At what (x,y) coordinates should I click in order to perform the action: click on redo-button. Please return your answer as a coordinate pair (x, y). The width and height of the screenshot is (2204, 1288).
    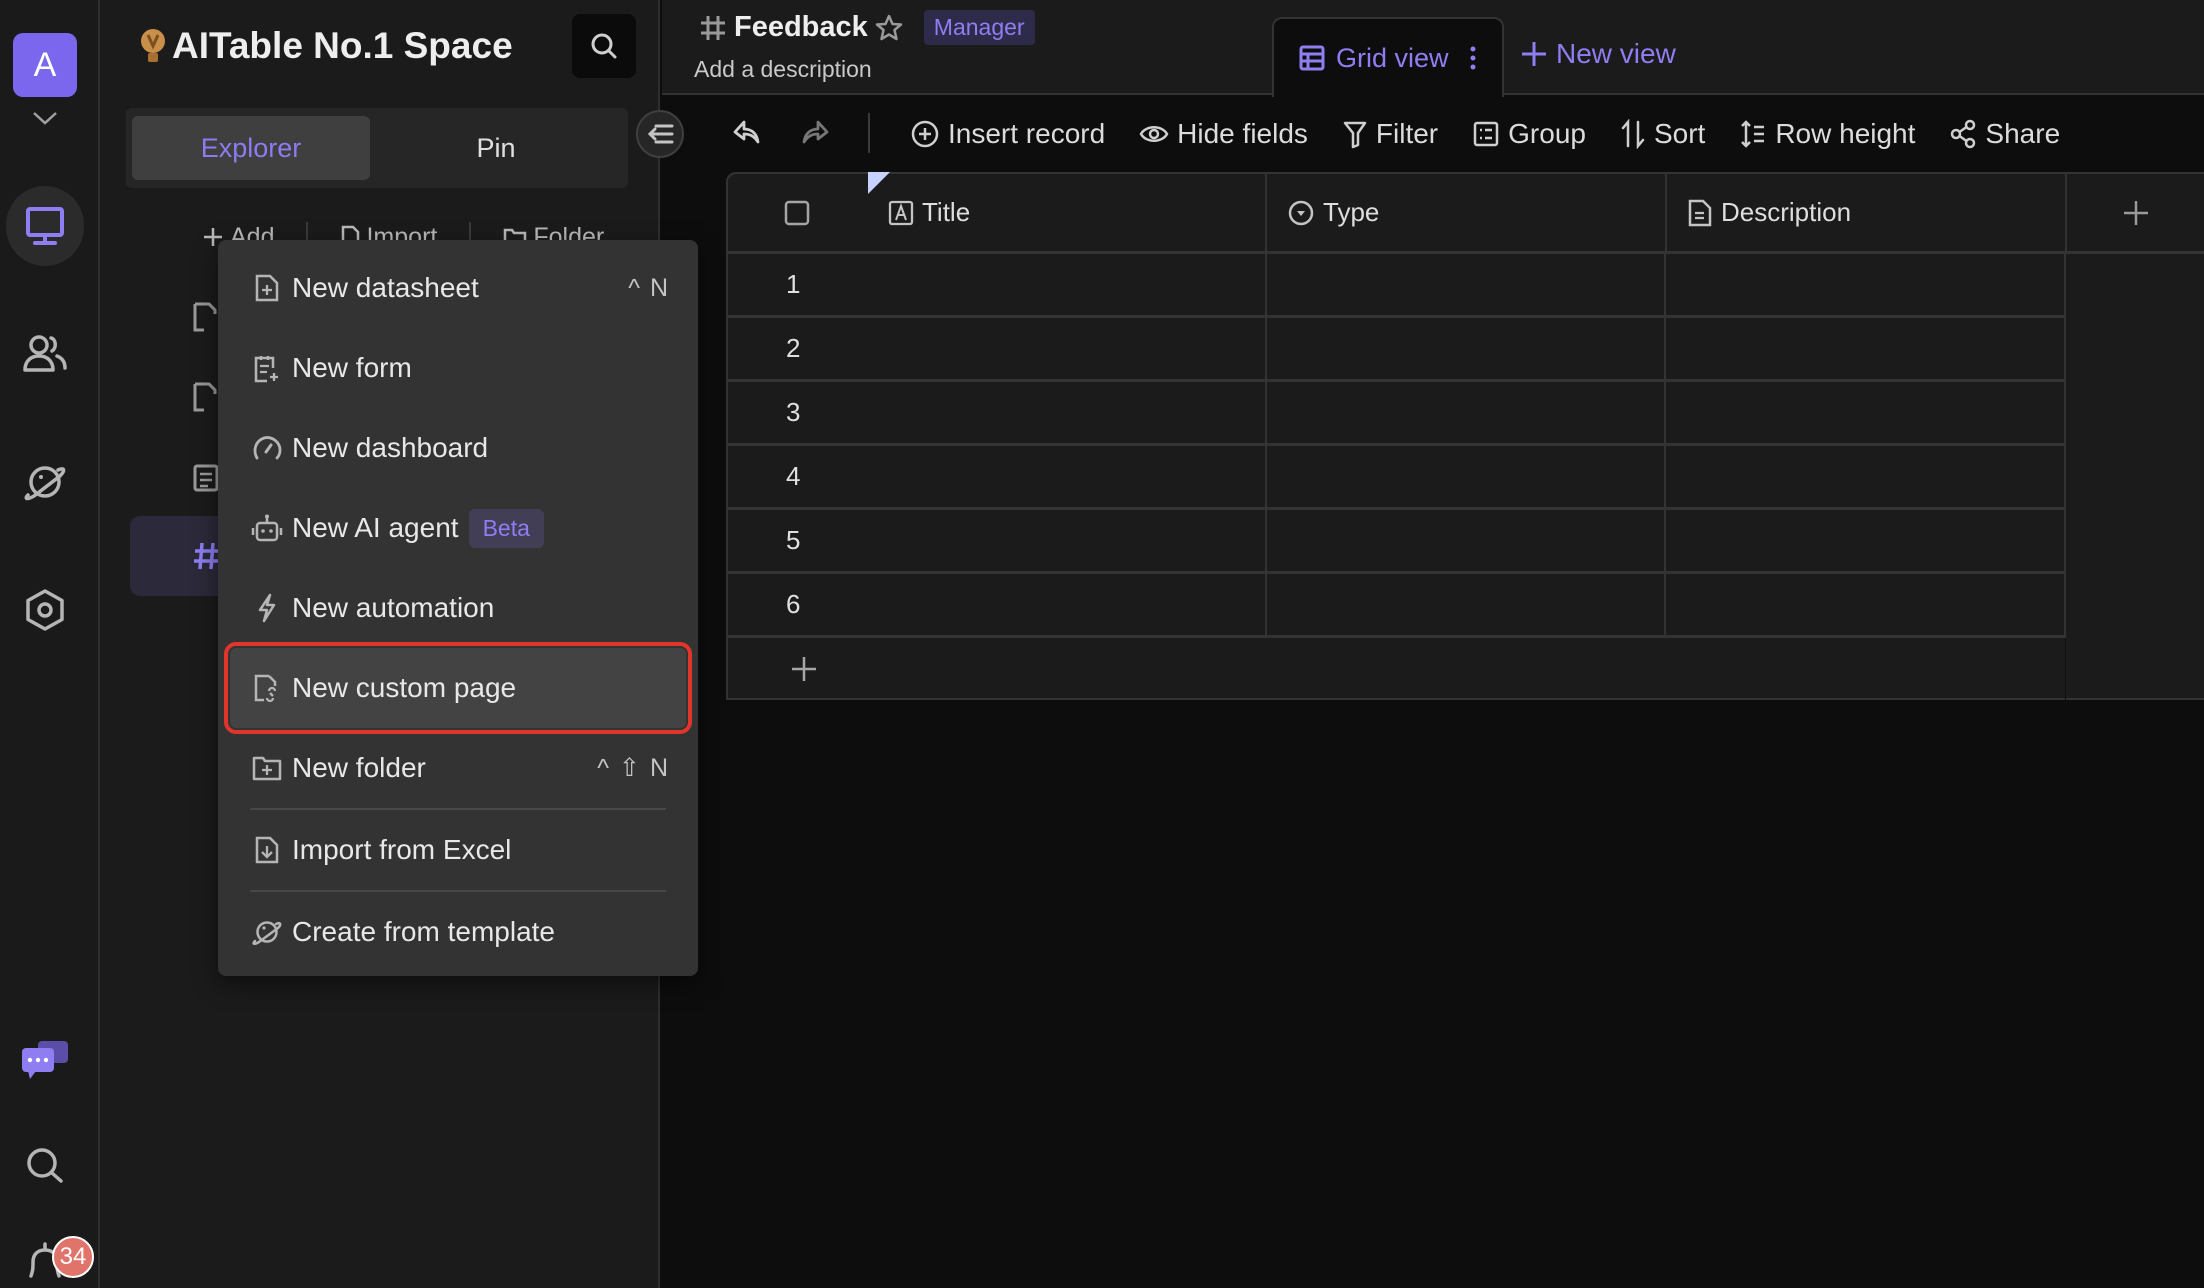
    Looking at the image, I should click on (815, 133).